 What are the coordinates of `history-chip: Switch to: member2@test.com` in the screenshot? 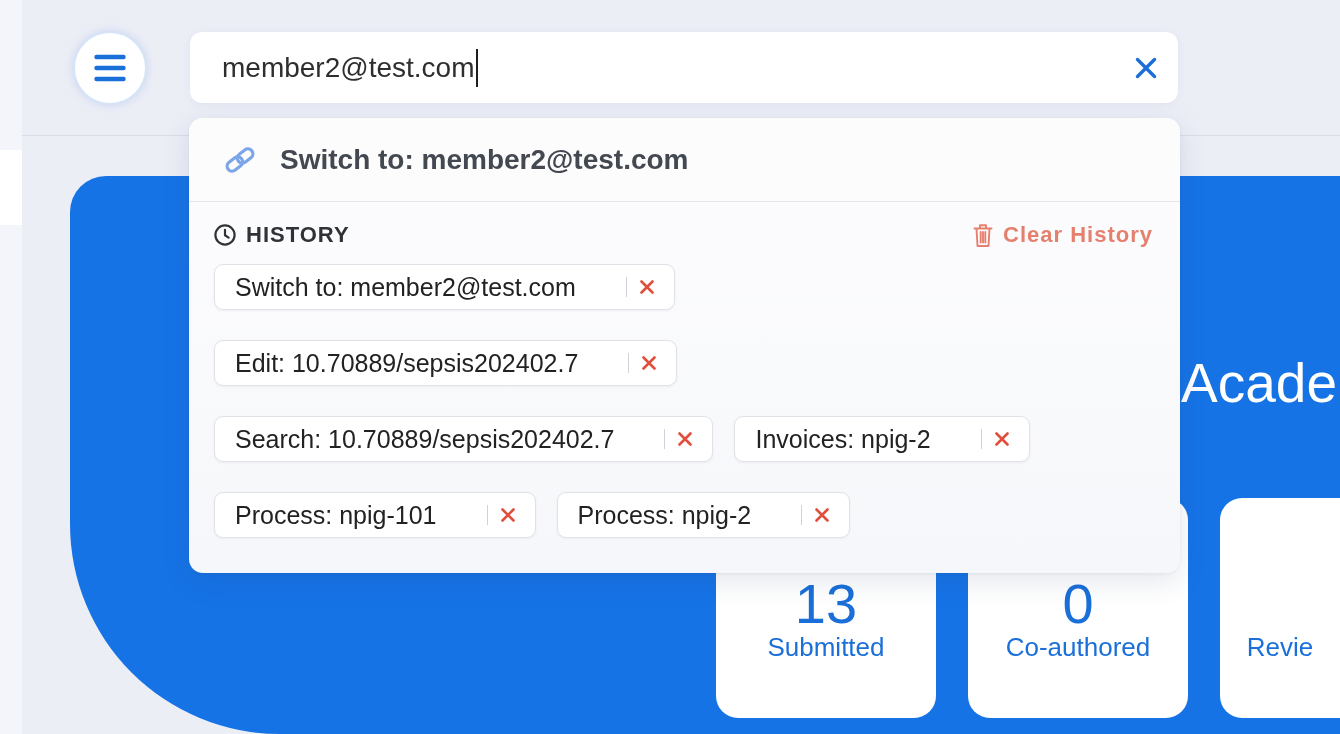 It's located at (444, 287).